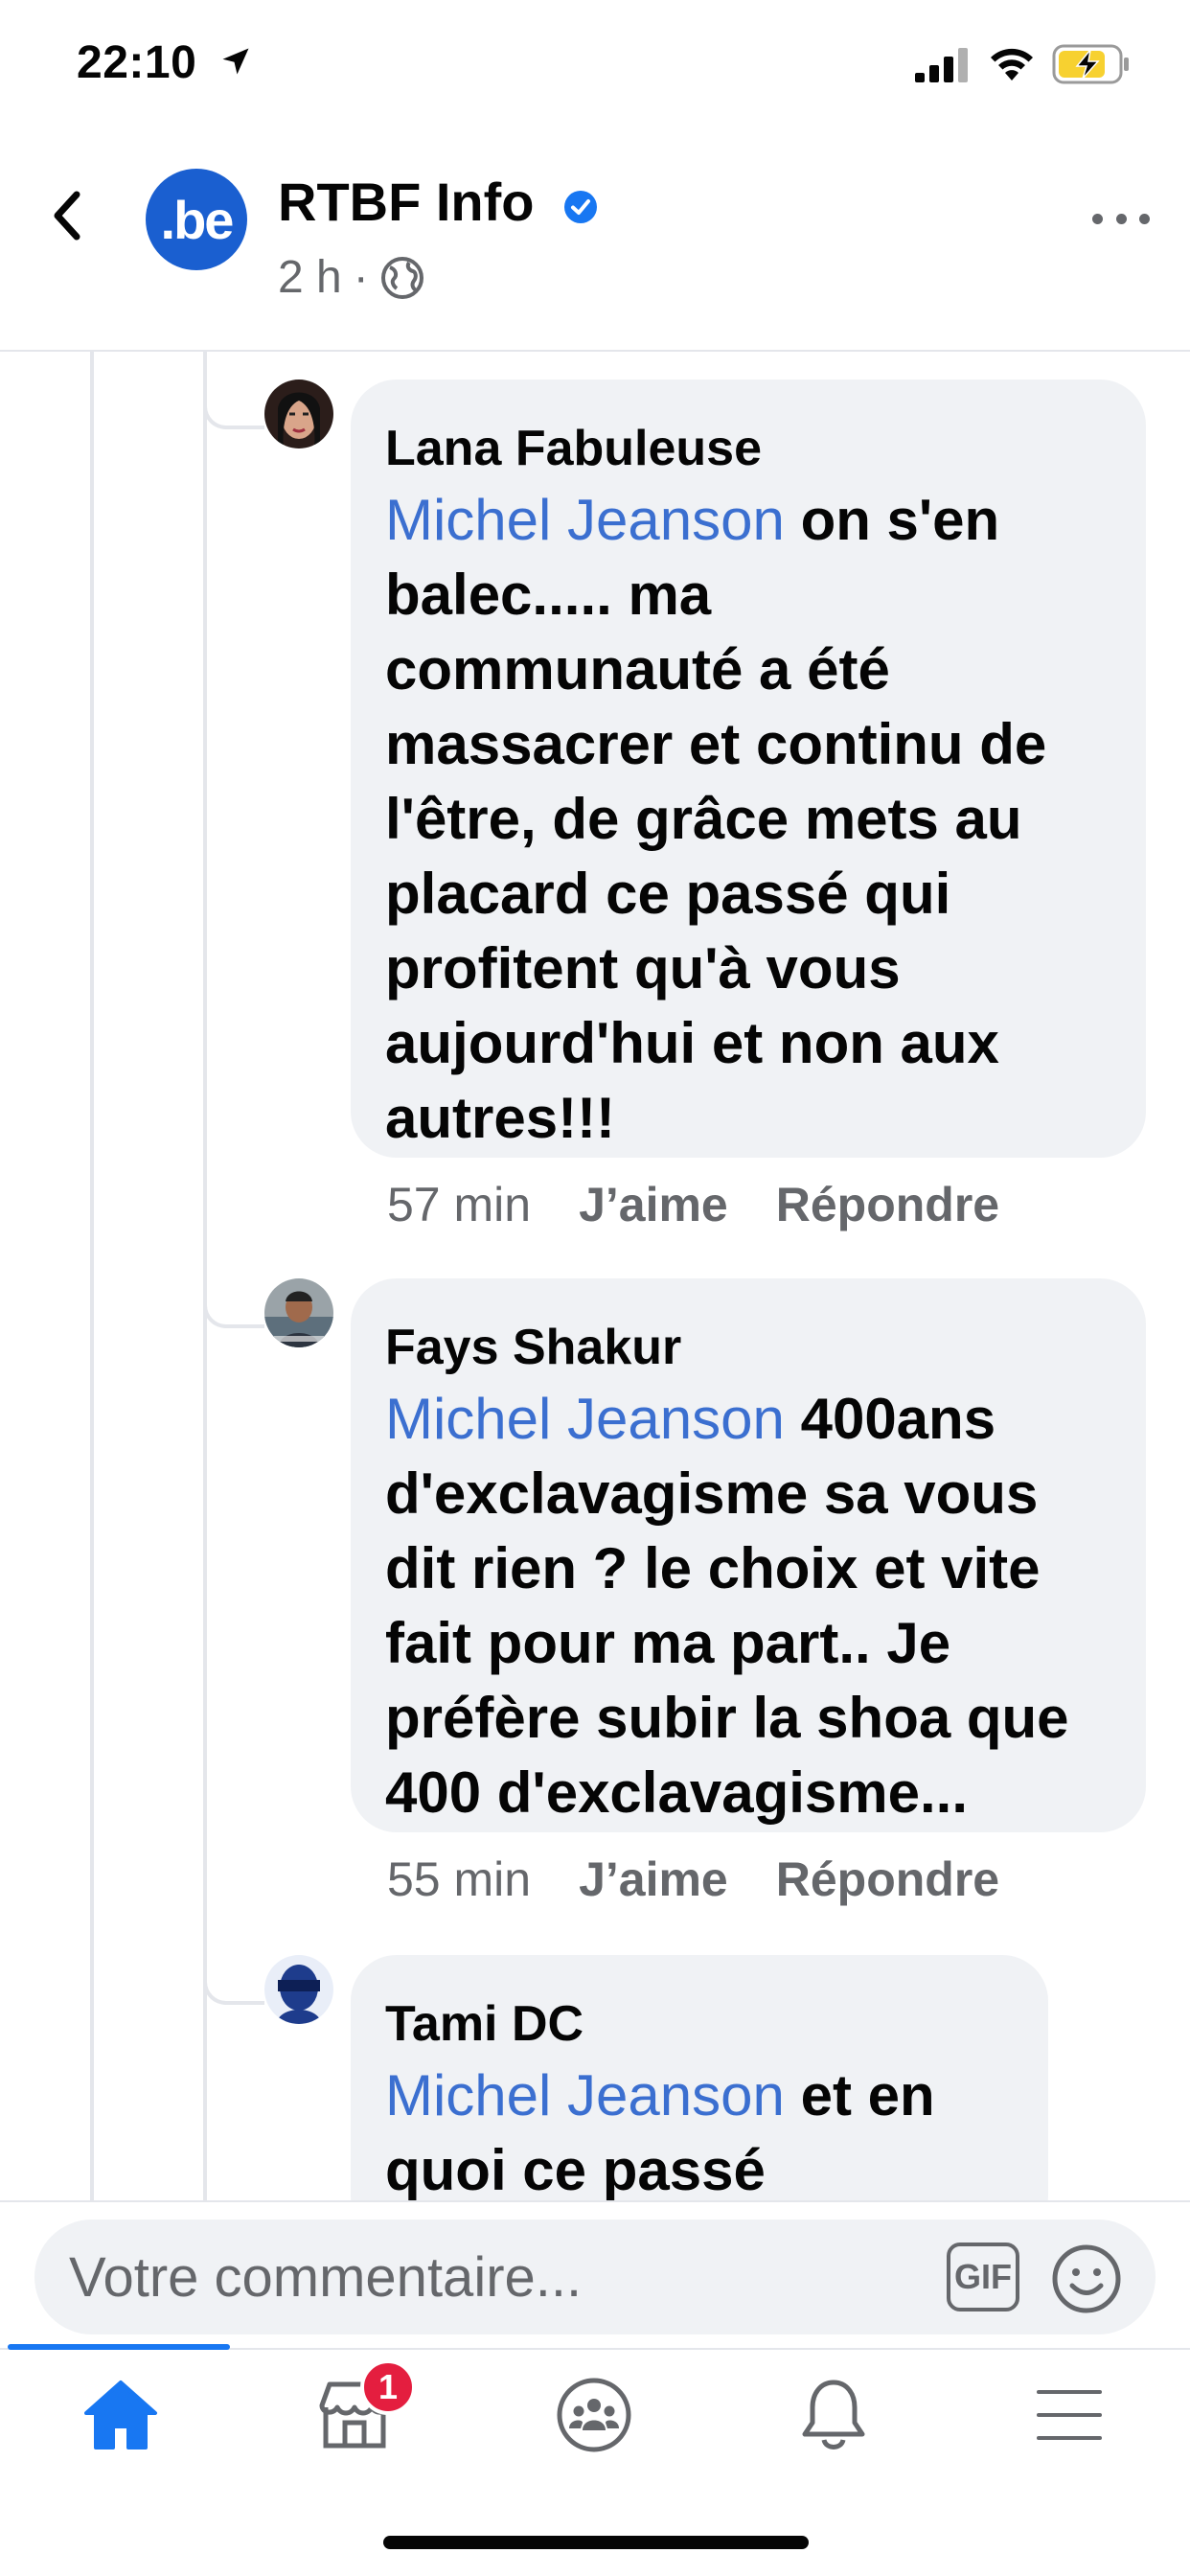 The image size is (1190, 2576). I want to click on comment-line: placard ce passé qui, so click(668, 894).